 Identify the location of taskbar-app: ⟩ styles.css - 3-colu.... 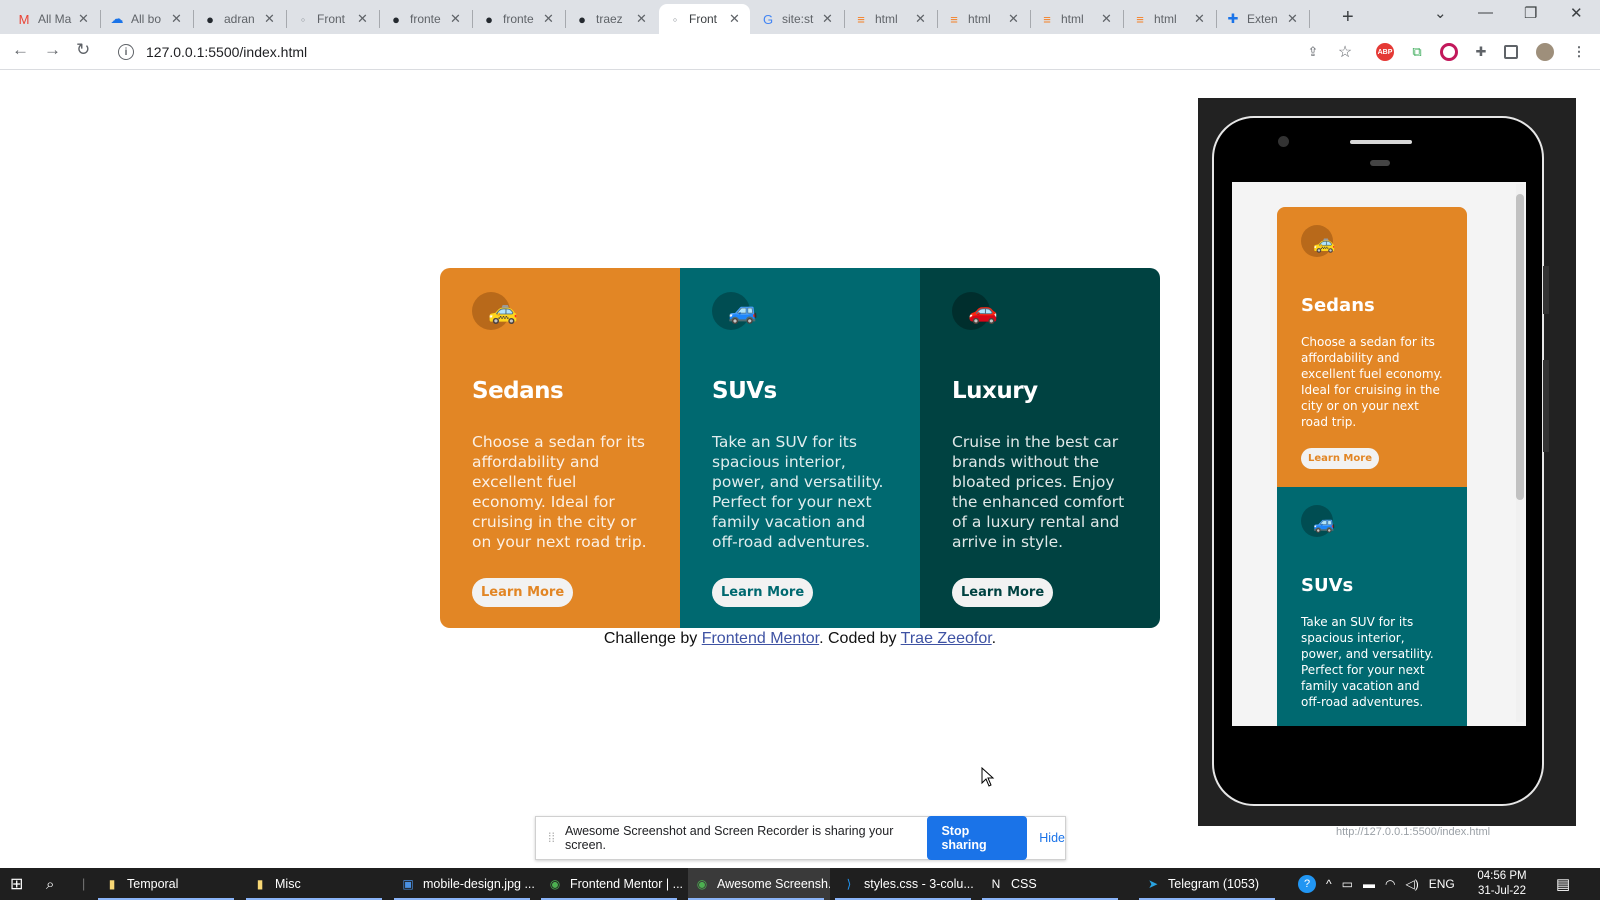
(906, 884).